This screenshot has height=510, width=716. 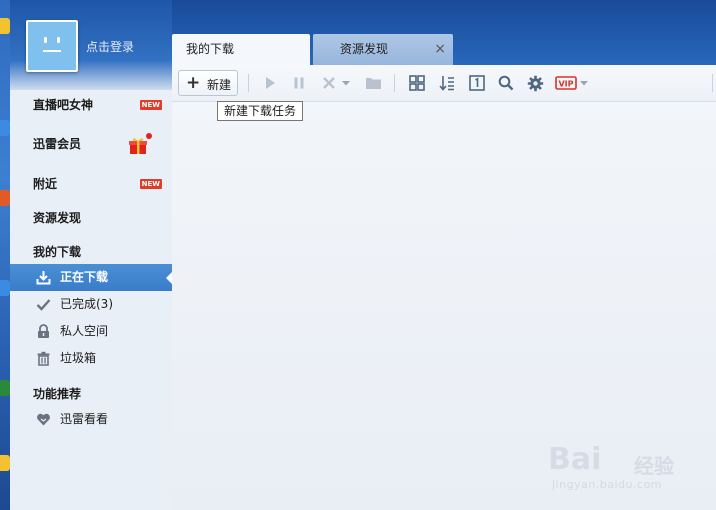 What do you see at coordinates (364, 49) in the screenshot?
I see `tab-label: 资源发现` at bounding box center [364, 49].